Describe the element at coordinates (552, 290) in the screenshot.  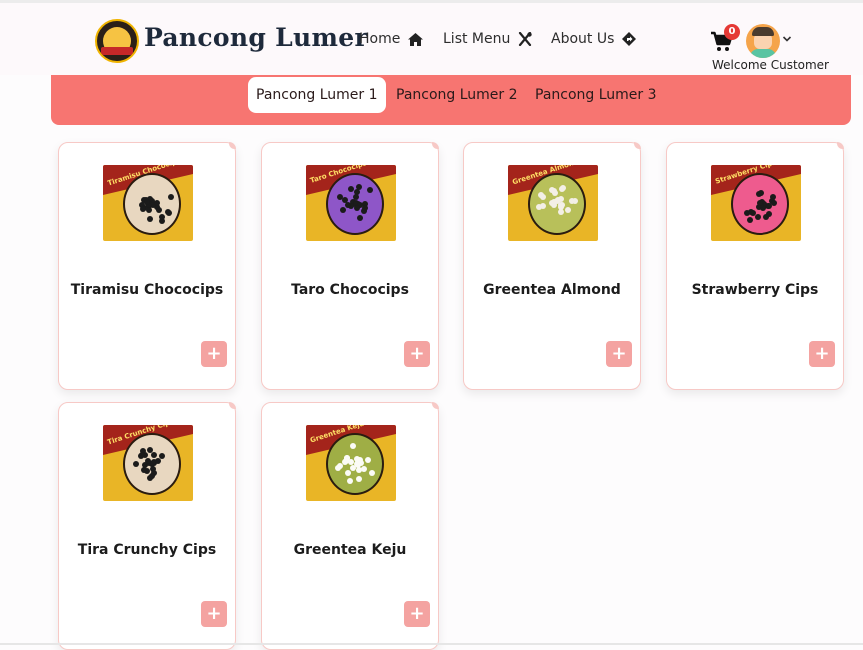
I see `product-name: Greentea Almond` at that location.